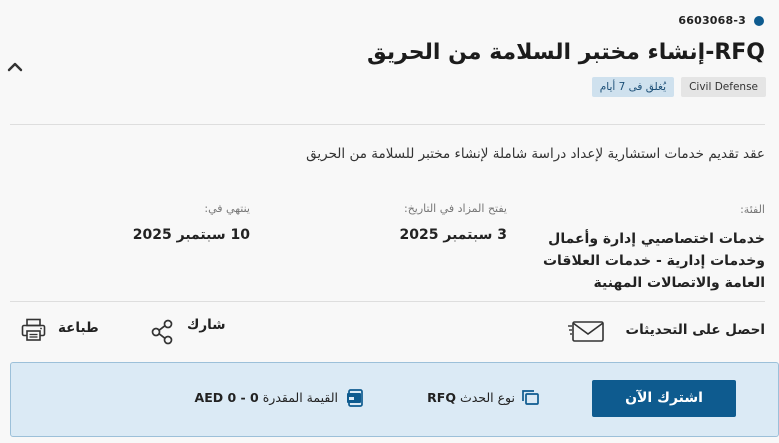 Image resolution: width=779 pixels, height=443 pixels. What do you see at coordinates (759, 21) in the screenshot?
I see `status-dot` at bounding box center [759, 21].